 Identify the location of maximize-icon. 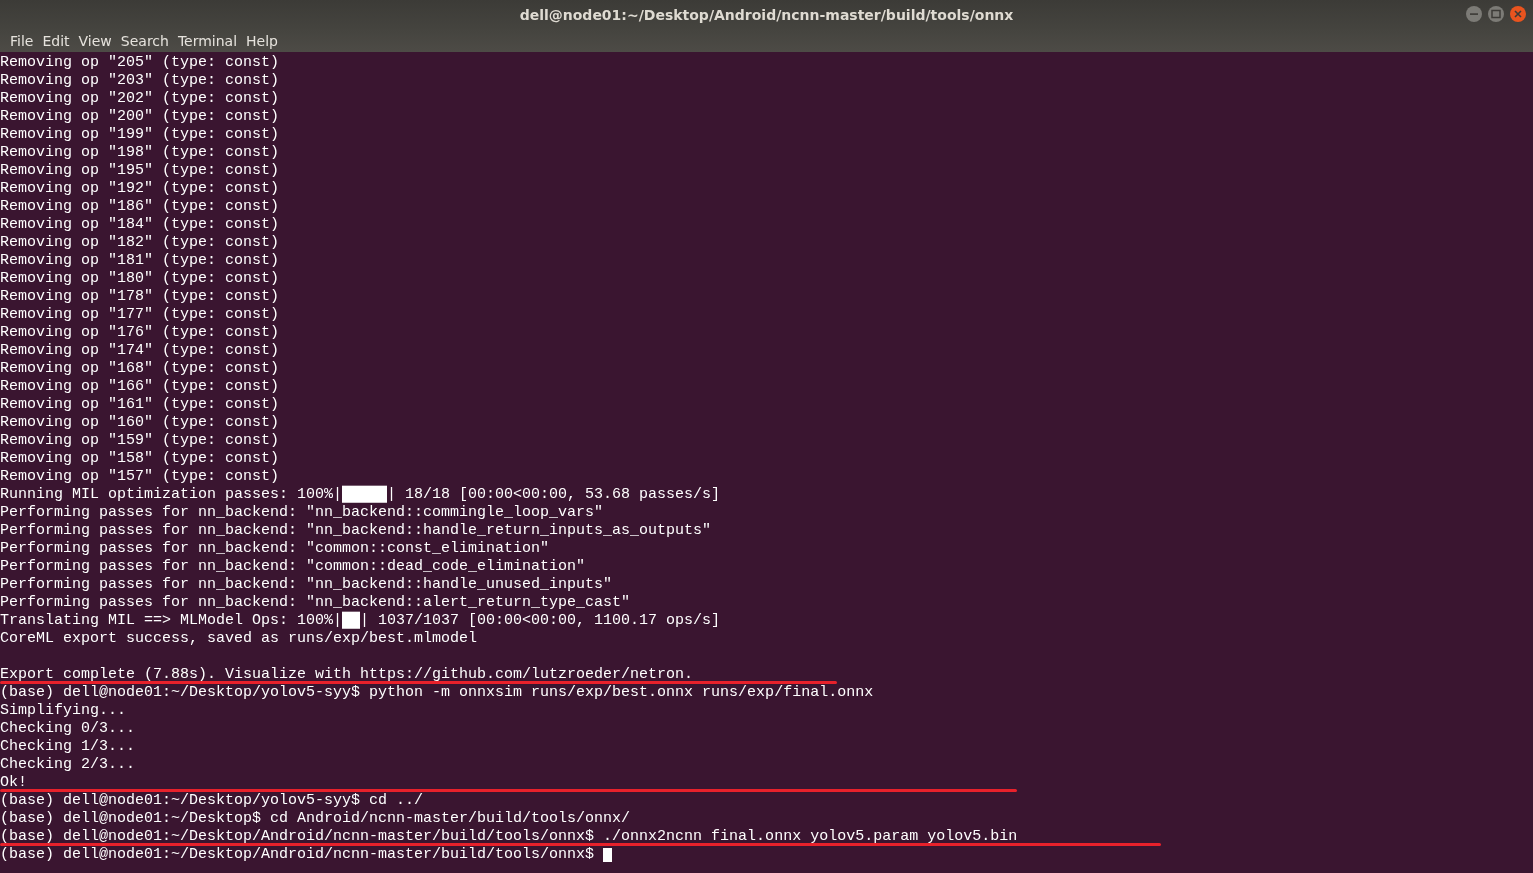
(1496, 14).